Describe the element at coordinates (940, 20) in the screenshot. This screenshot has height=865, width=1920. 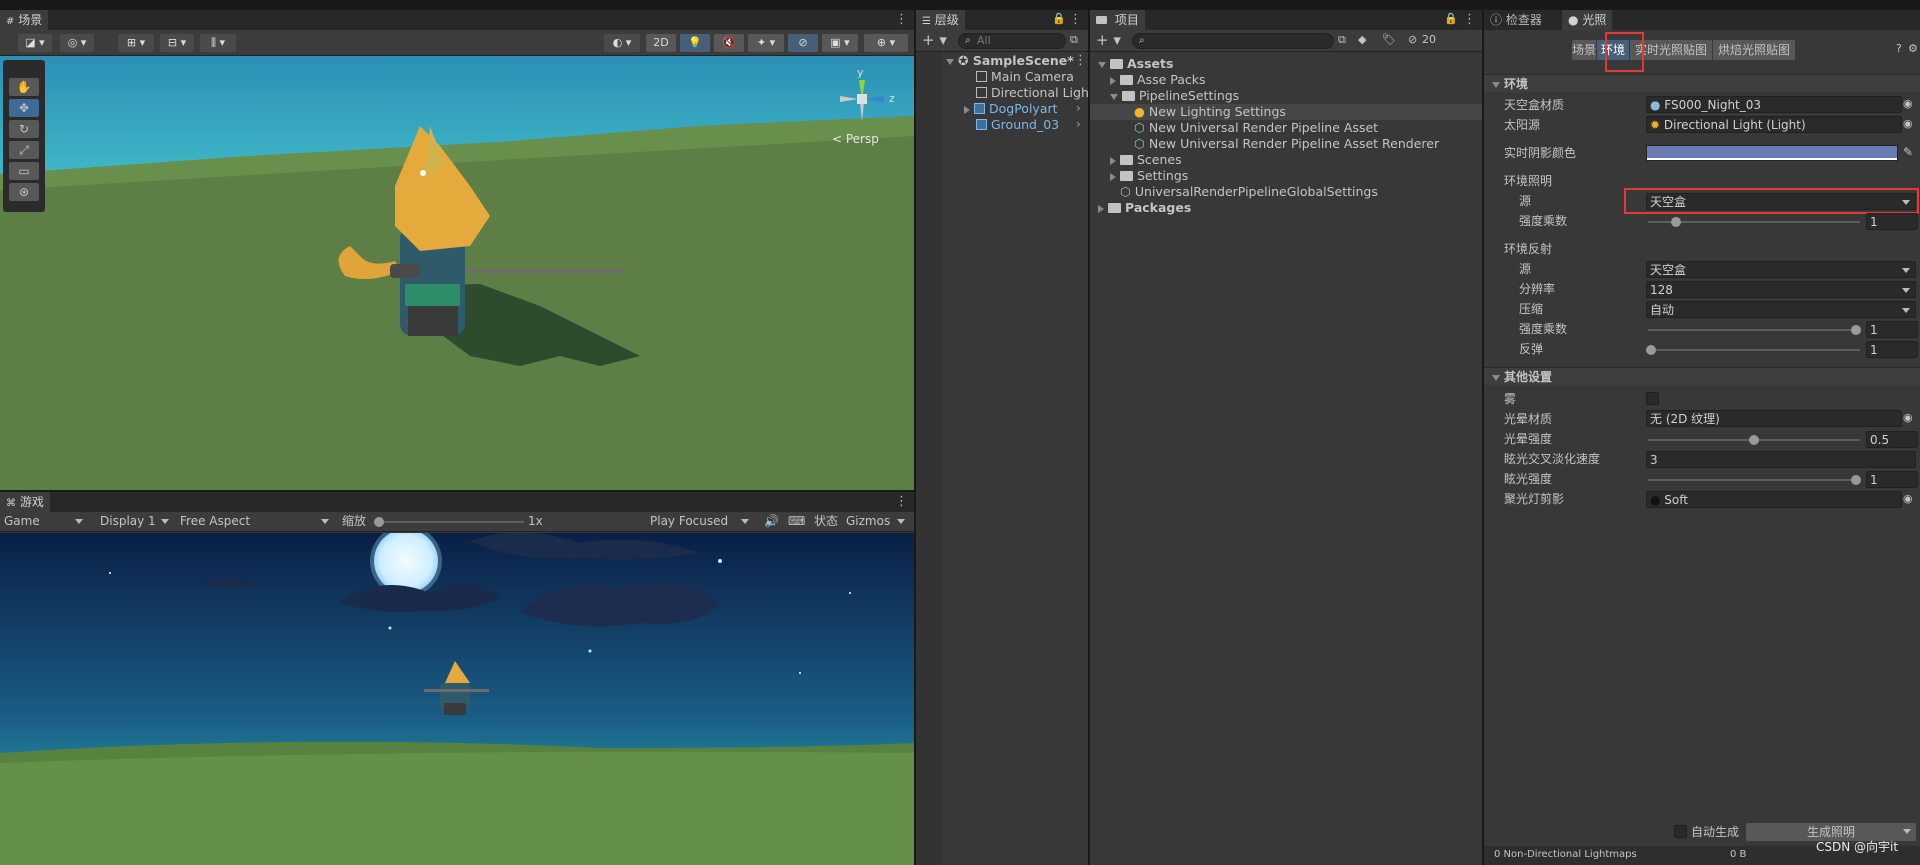
I see `tab-hierarchy: ☰ 层级` at that location.